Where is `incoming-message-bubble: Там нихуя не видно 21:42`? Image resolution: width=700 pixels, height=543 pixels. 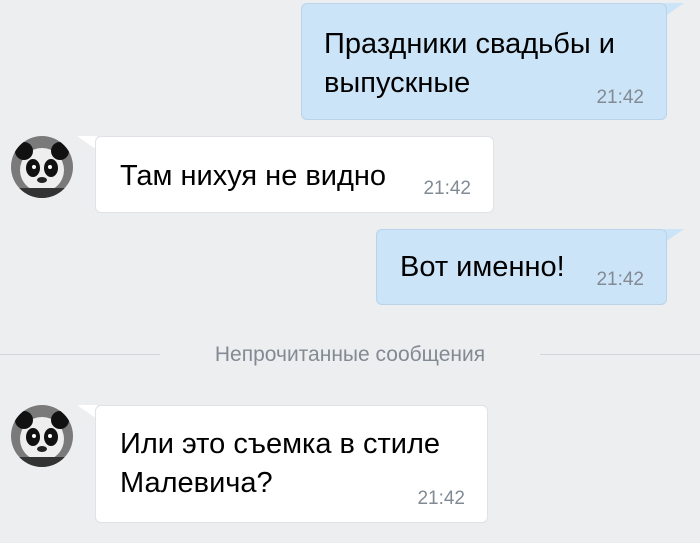 incoming-message-bubble: Там нихуя не видно 21:42 is located at coordinates (294, 174).